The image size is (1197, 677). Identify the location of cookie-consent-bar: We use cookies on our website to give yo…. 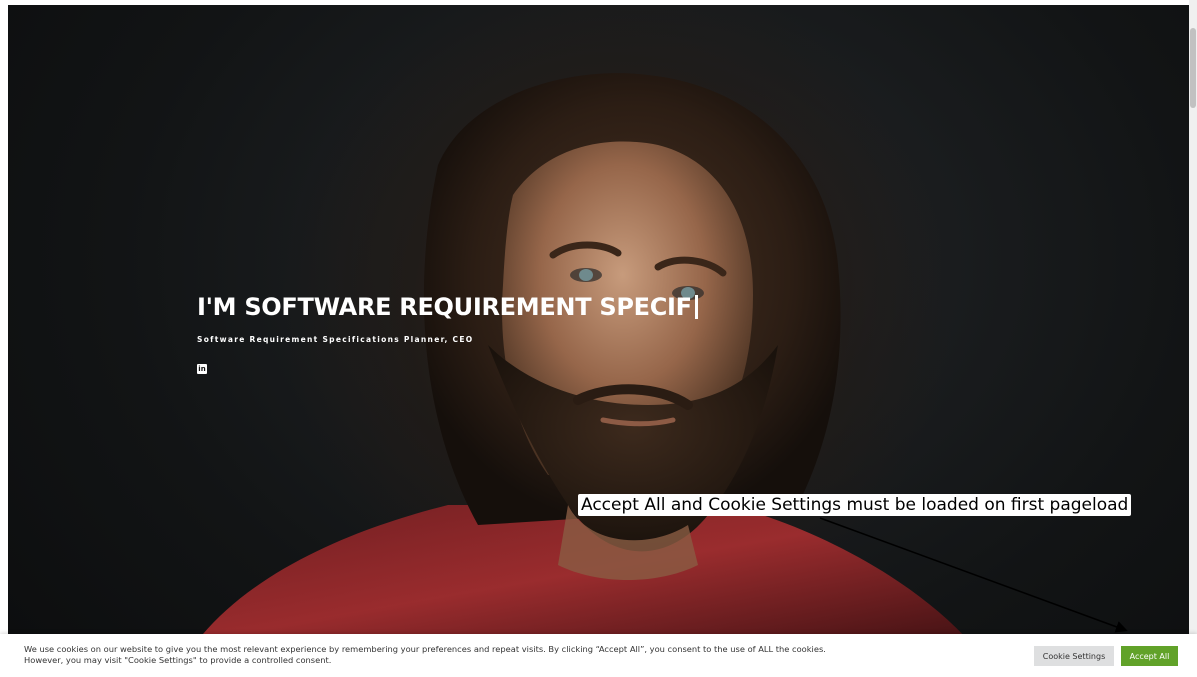
(598, 655).